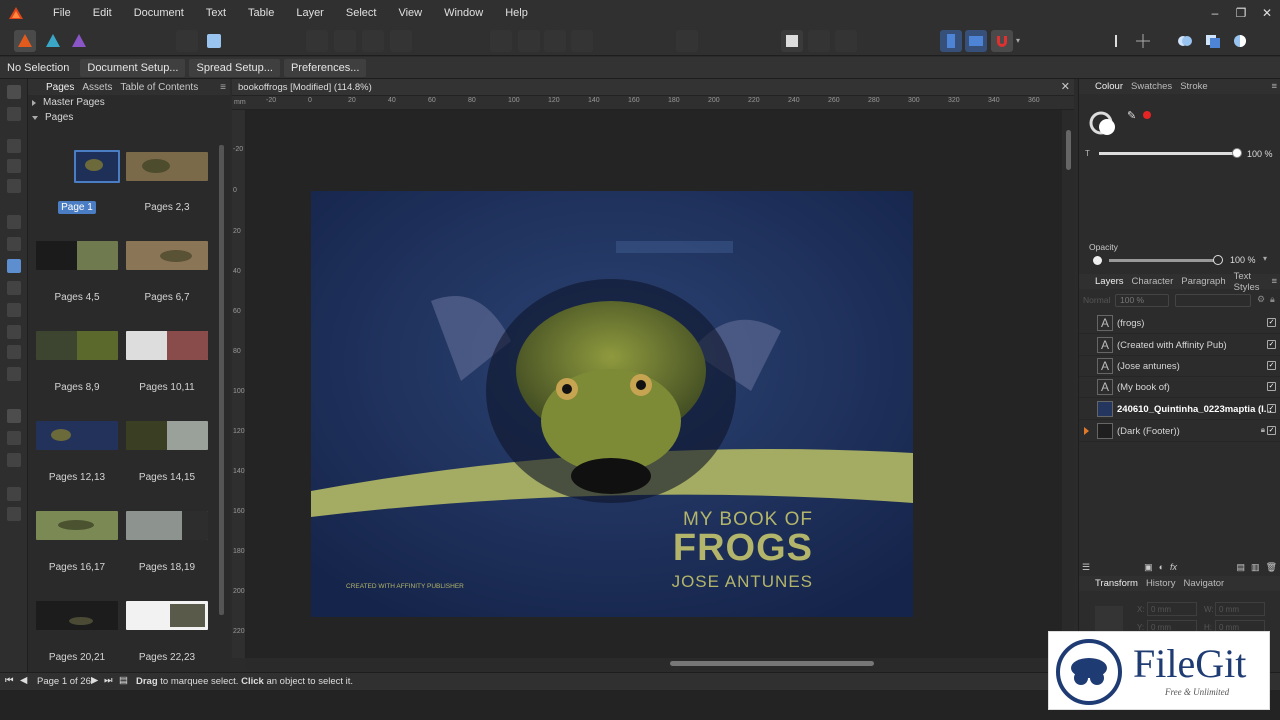  Describe the element at coordinates (14, 460) in the screenshot. I see `transparency-tool-icon` at that location.